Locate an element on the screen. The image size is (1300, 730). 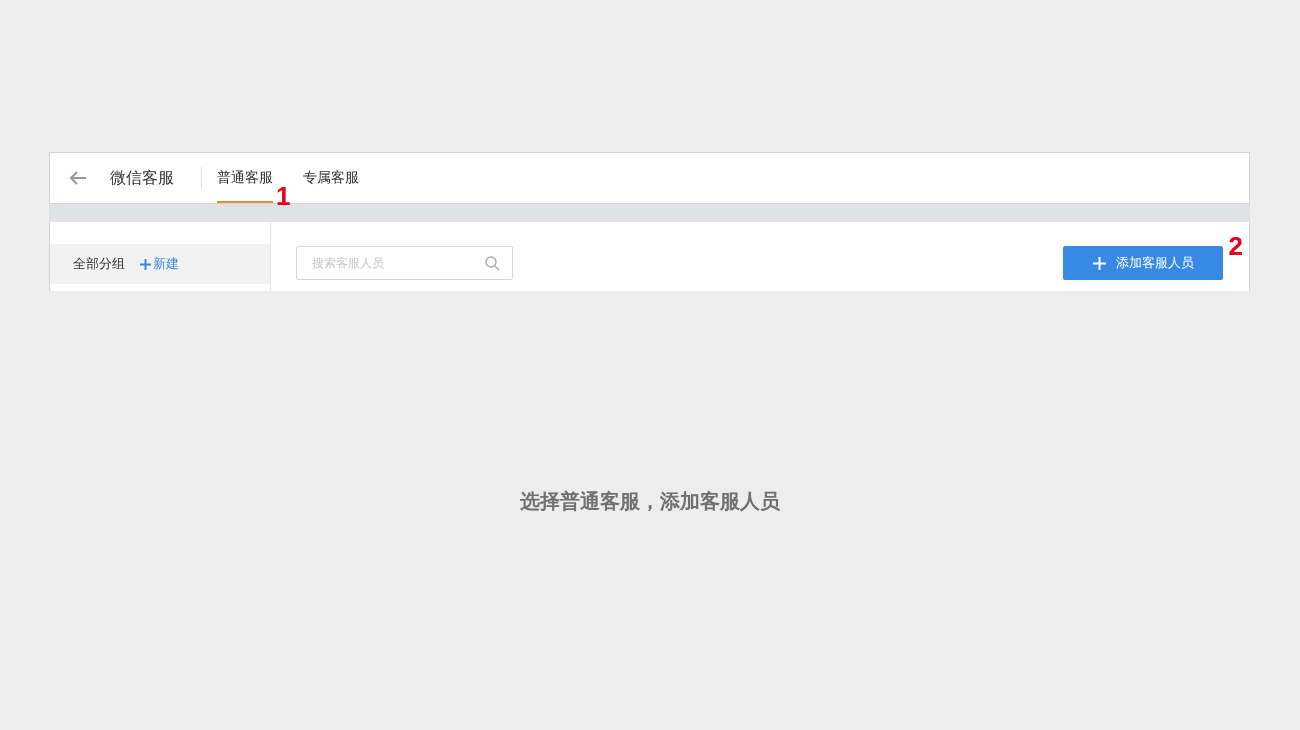
search-icon is located at coordinates (492, 263).